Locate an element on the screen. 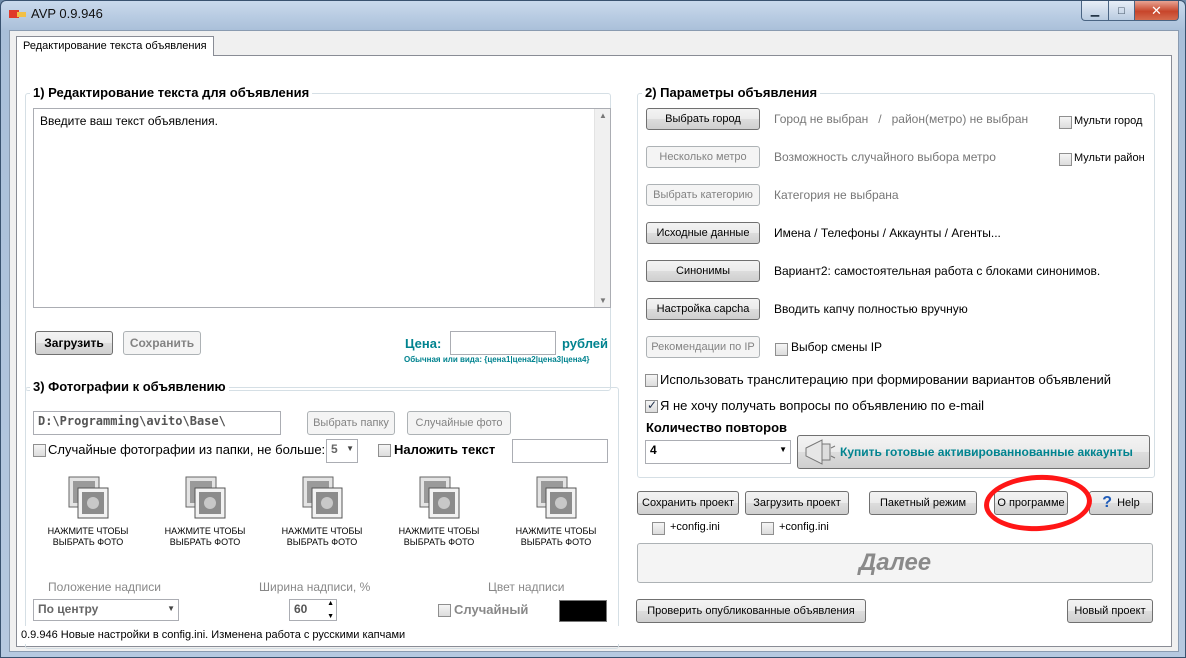 This screenshot has width=1186, height=658. ad-text-area: Введите ваш текст объявления. ▲ ▼ is located at coordinates (322, 208).